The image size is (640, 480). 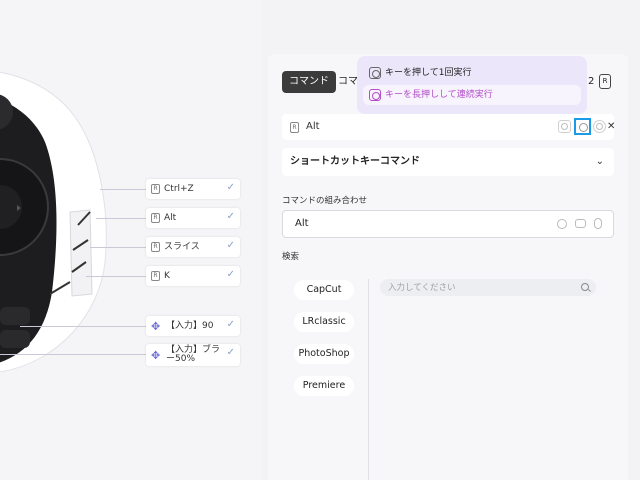 What do you see at coordinates (478, 287) in the screenshot?
I see `search-input` at bounding box center [478, 287].